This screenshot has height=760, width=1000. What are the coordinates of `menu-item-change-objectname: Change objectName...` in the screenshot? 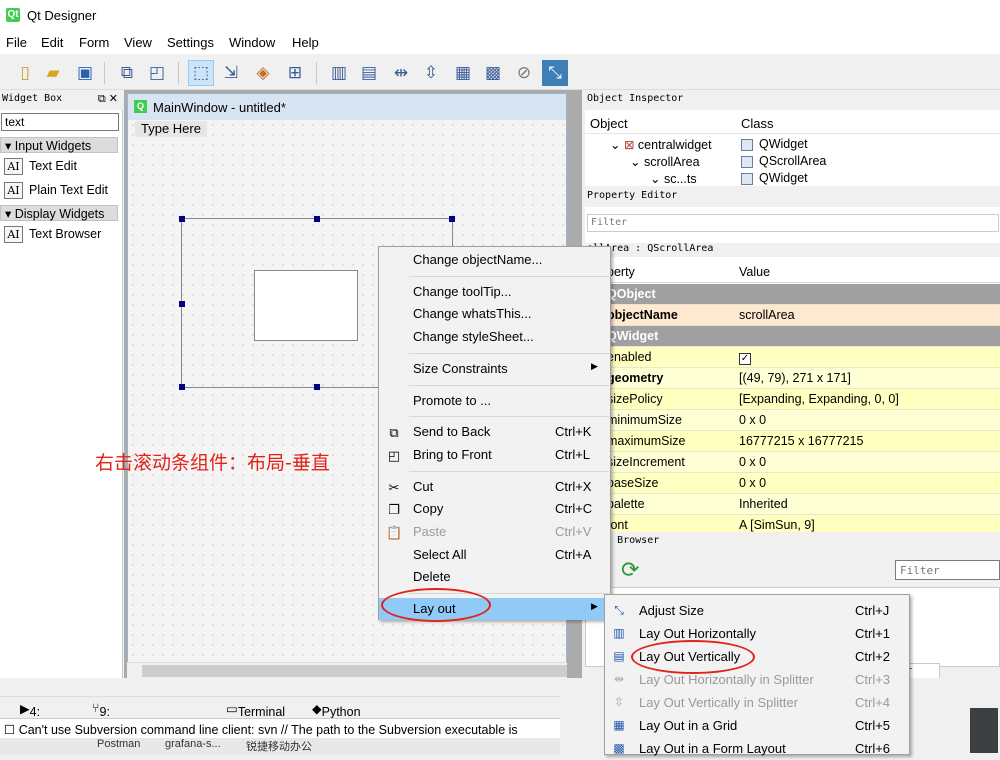 It's located at (494, 260).